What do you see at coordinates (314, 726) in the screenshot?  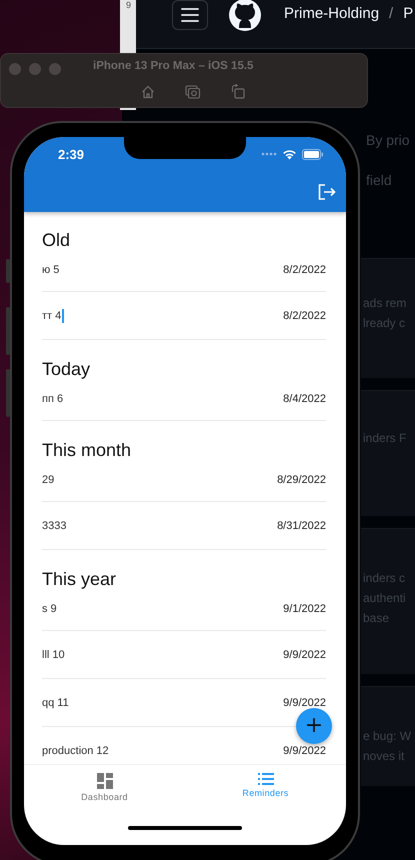 I see `add-button: +` at bounding box center [314, 726].